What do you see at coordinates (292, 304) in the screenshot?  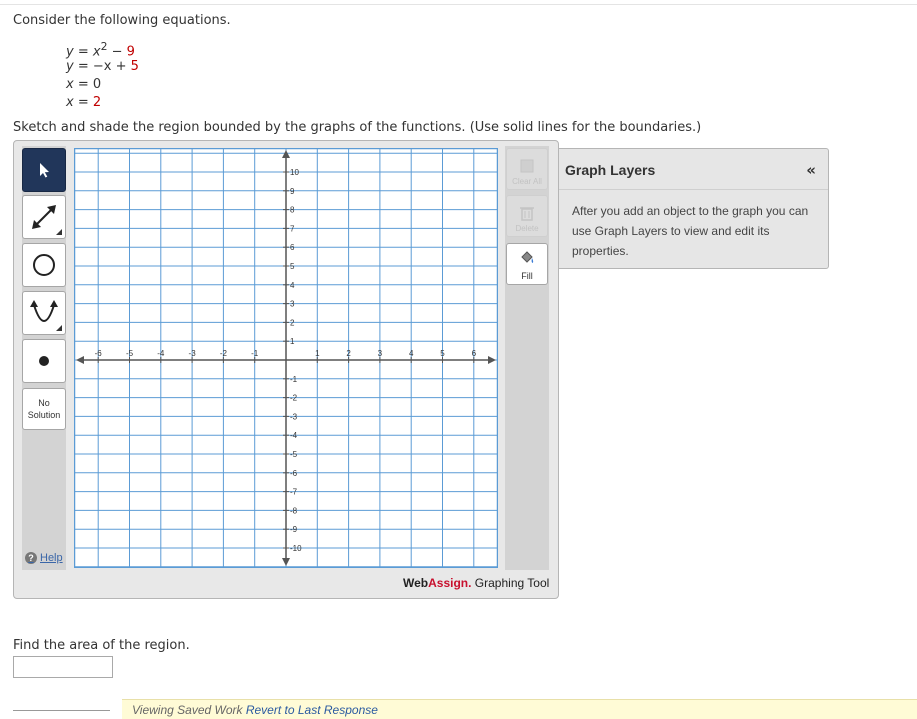 I see `y-tick-label: 3` at bounding box center [292, 304].